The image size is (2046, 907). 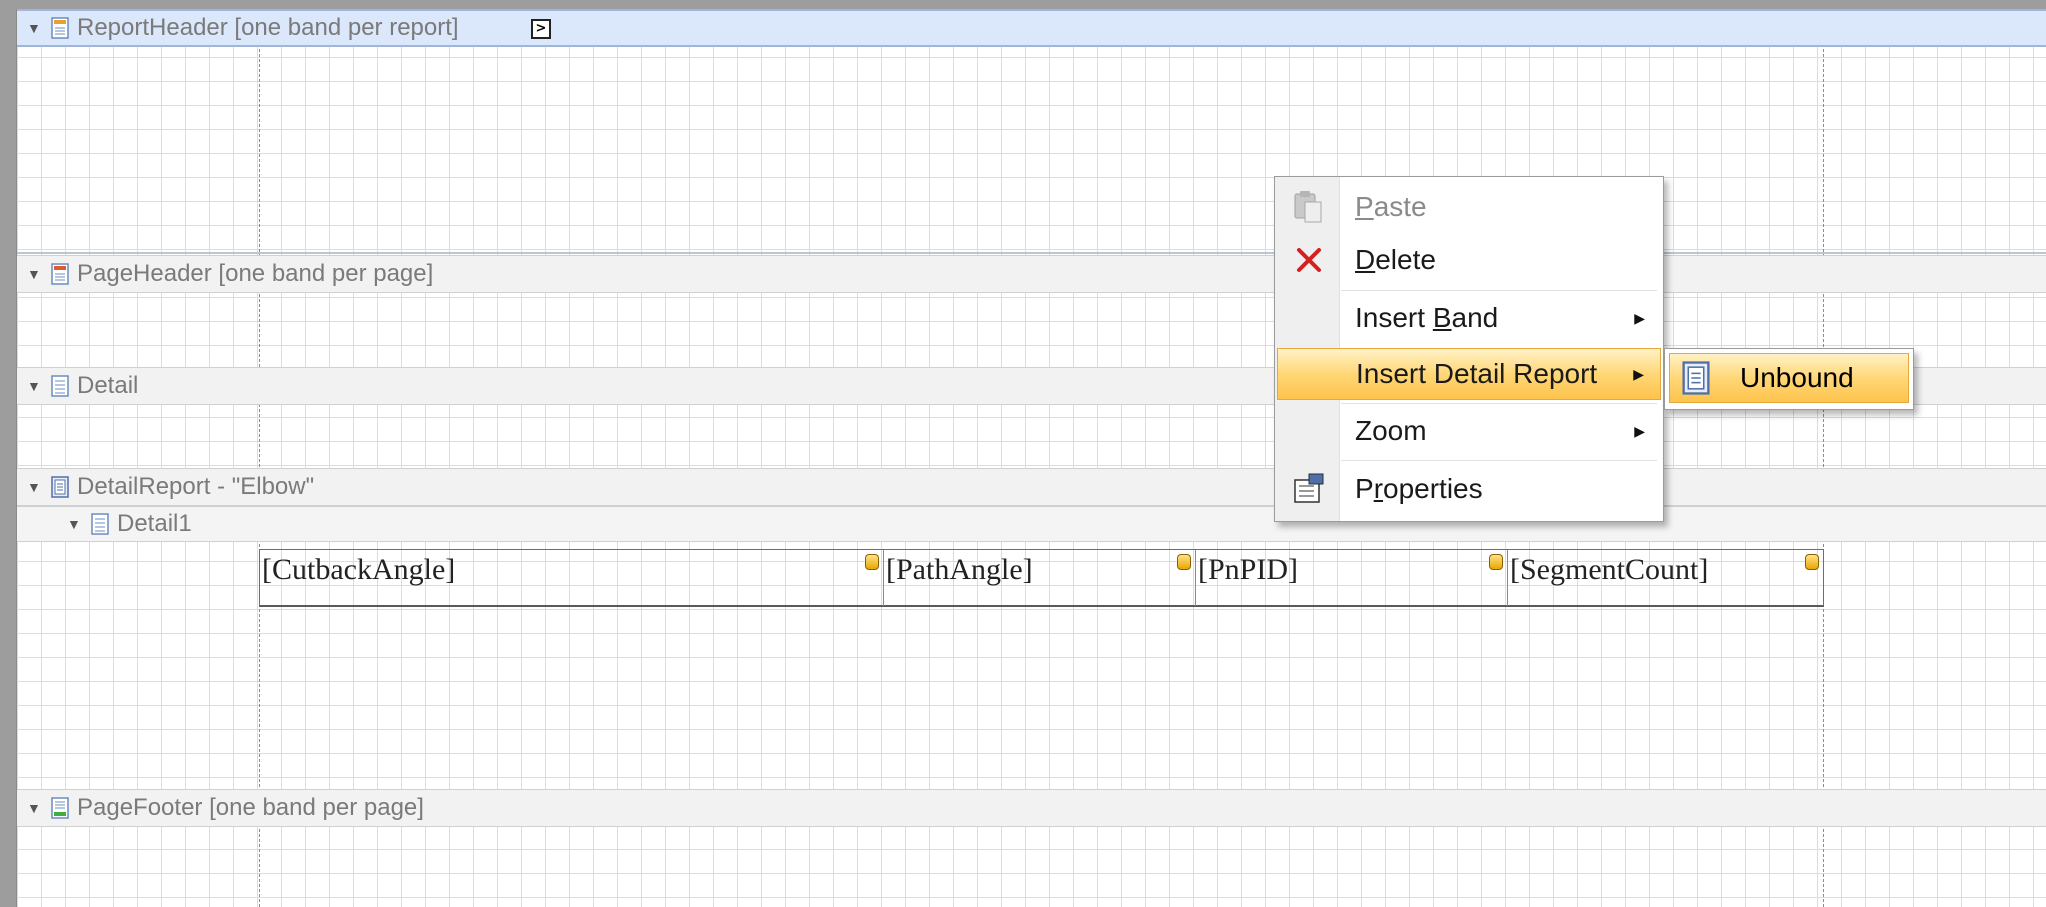 What do you see at coordinates (1031, 274) in the screenshot?
I see `band-header-page-header: ▼ PageHeader [one band per page]` at bounding box center [1031, 274].